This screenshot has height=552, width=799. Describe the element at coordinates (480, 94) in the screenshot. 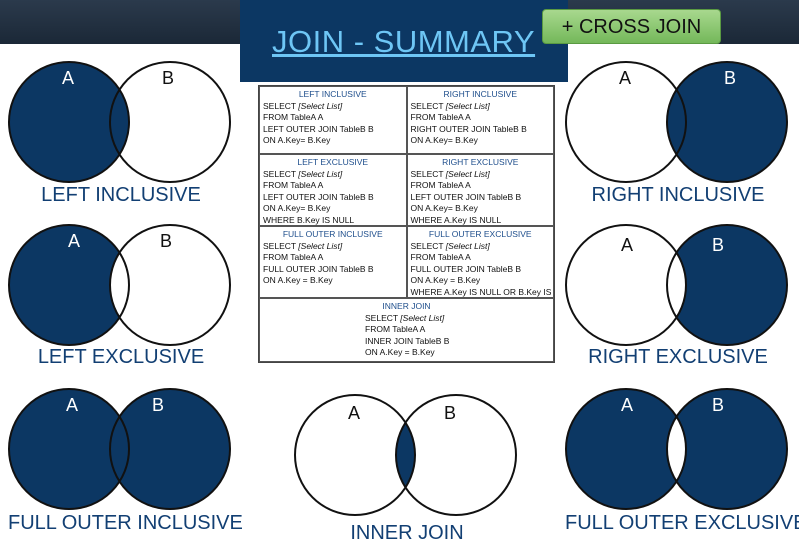

I see `sql-heading: RIGHT INCLUSIVE` at that location.